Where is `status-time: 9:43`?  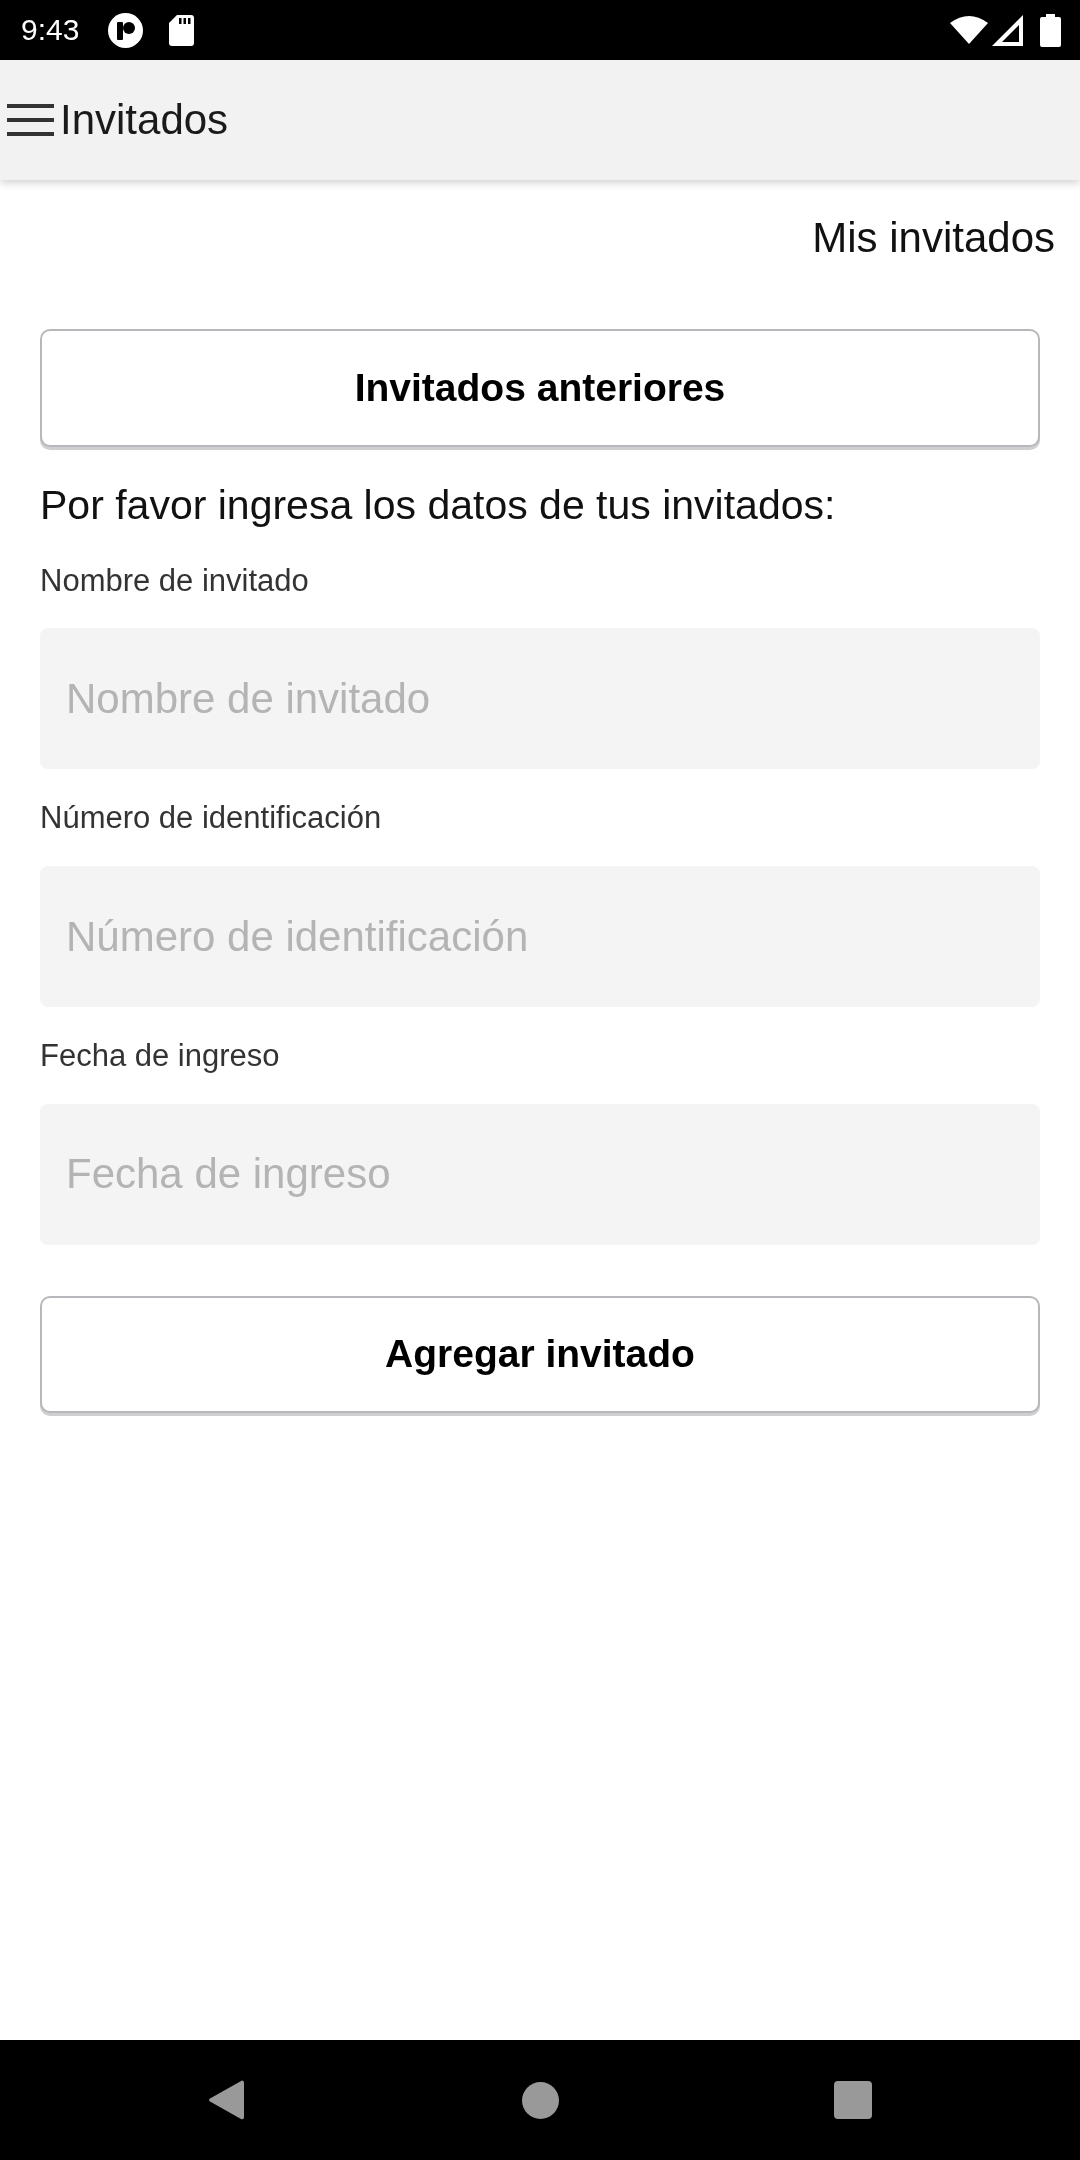
status-time: 9:43 is located at coordinates (50, 30).